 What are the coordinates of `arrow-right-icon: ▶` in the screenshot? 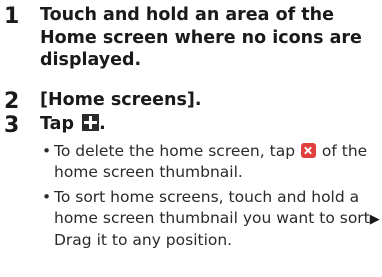 It's located at (374, 219).